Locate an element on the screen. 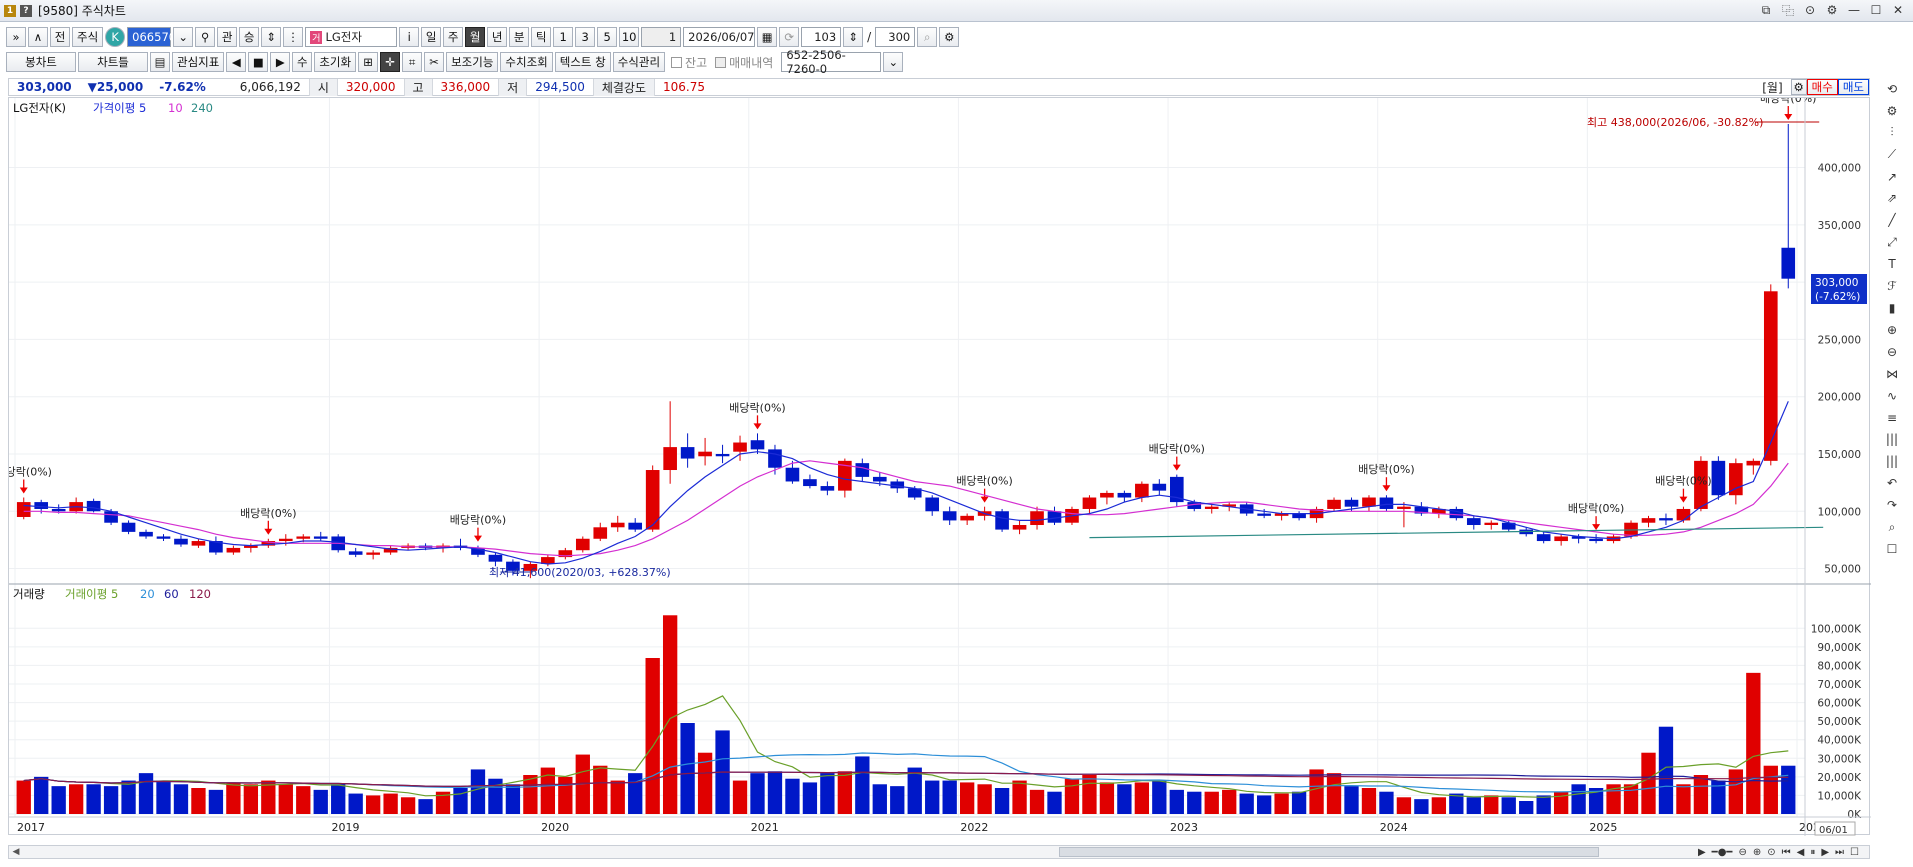  search-icon: ⚲ is located at coordinates (205, 37).